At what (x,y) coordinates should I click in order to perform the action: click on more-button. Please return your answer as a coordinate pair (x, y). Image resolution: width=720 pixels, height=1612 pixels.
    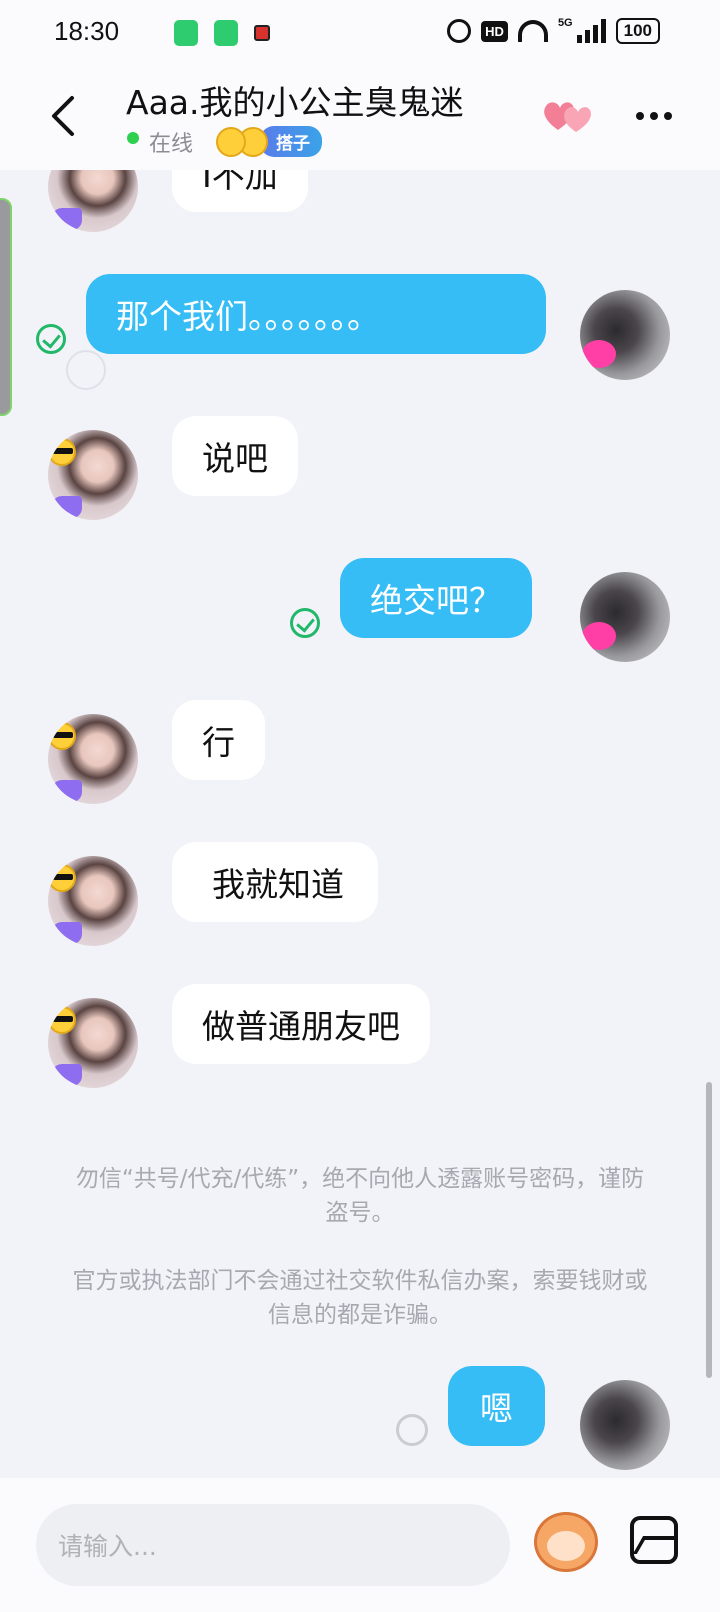
    Looking at the image, I should click on (654, 116).